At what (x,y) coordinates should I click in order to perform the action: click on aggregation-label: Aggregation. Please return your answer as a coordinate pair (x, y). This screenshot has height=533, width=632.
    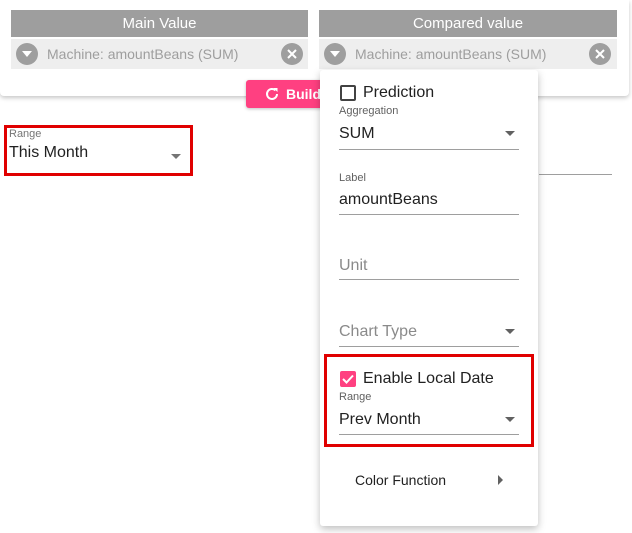
    Looking at the image, I should click on (369, 111).